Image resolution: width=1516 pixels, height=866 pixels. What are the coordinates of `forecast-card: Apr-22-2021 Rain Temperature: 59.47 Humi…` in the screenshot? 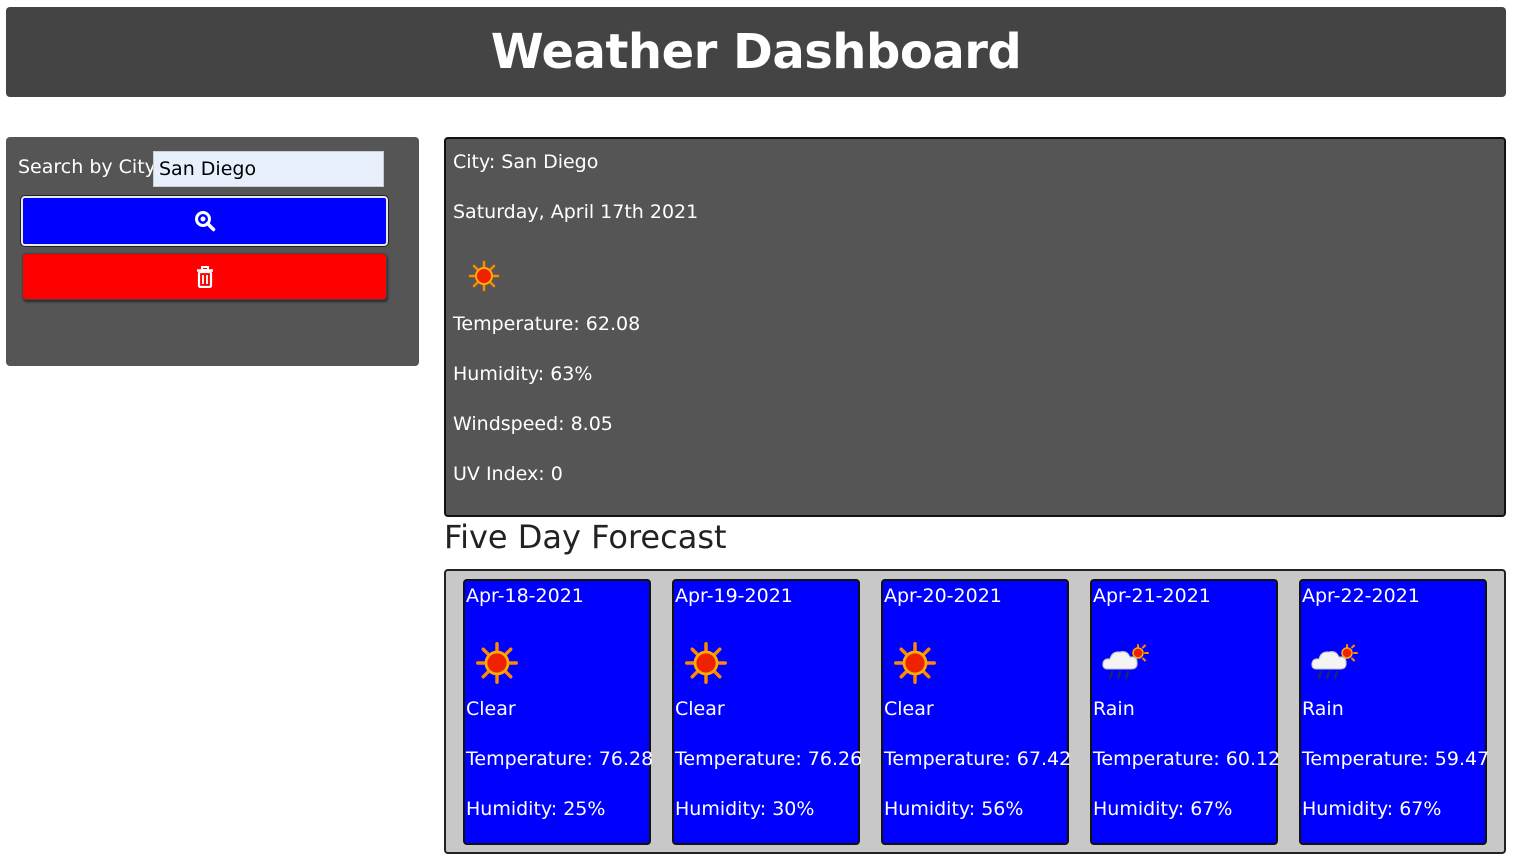 It's located at (1394, 712).